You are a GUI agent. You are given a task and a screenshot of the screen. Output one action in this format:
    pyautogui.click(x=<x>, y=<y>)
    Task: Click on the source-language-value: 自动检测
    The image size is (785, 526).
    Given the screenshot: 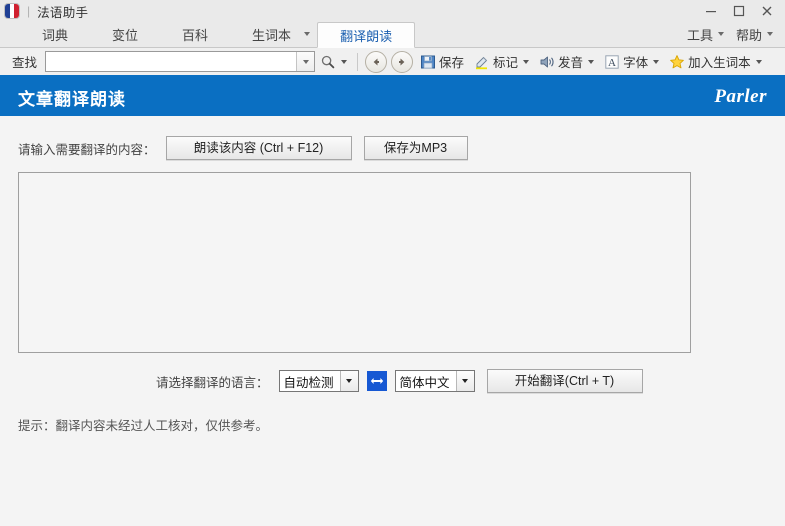 What is the action you would take?
    pyautogui.click(x=308, y=382)
    